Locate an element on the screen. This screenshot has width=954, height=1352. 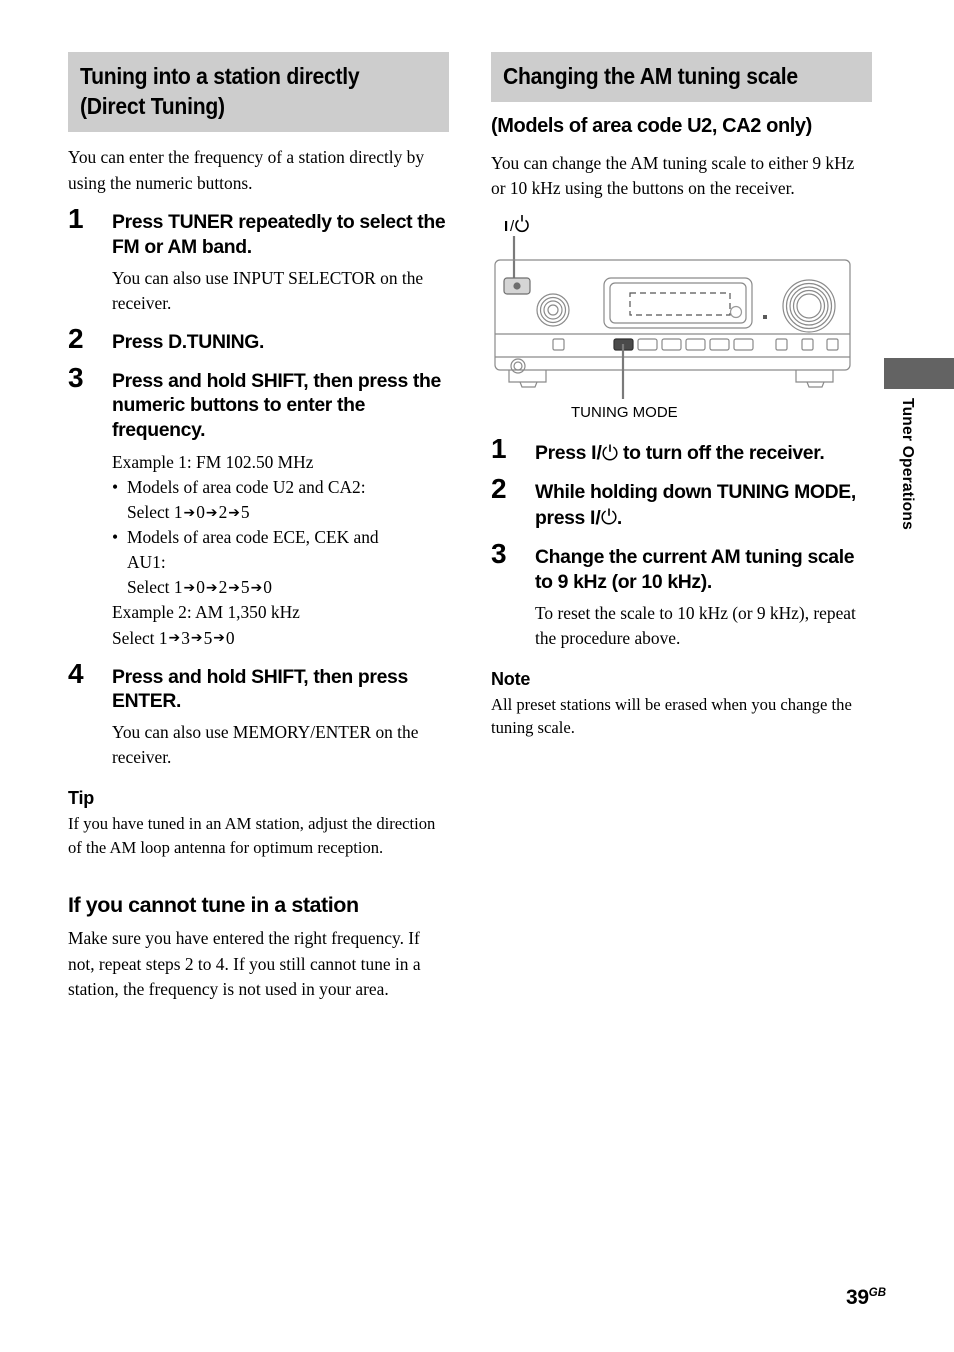
step-title-post: . is located at coordinates (619, 517).